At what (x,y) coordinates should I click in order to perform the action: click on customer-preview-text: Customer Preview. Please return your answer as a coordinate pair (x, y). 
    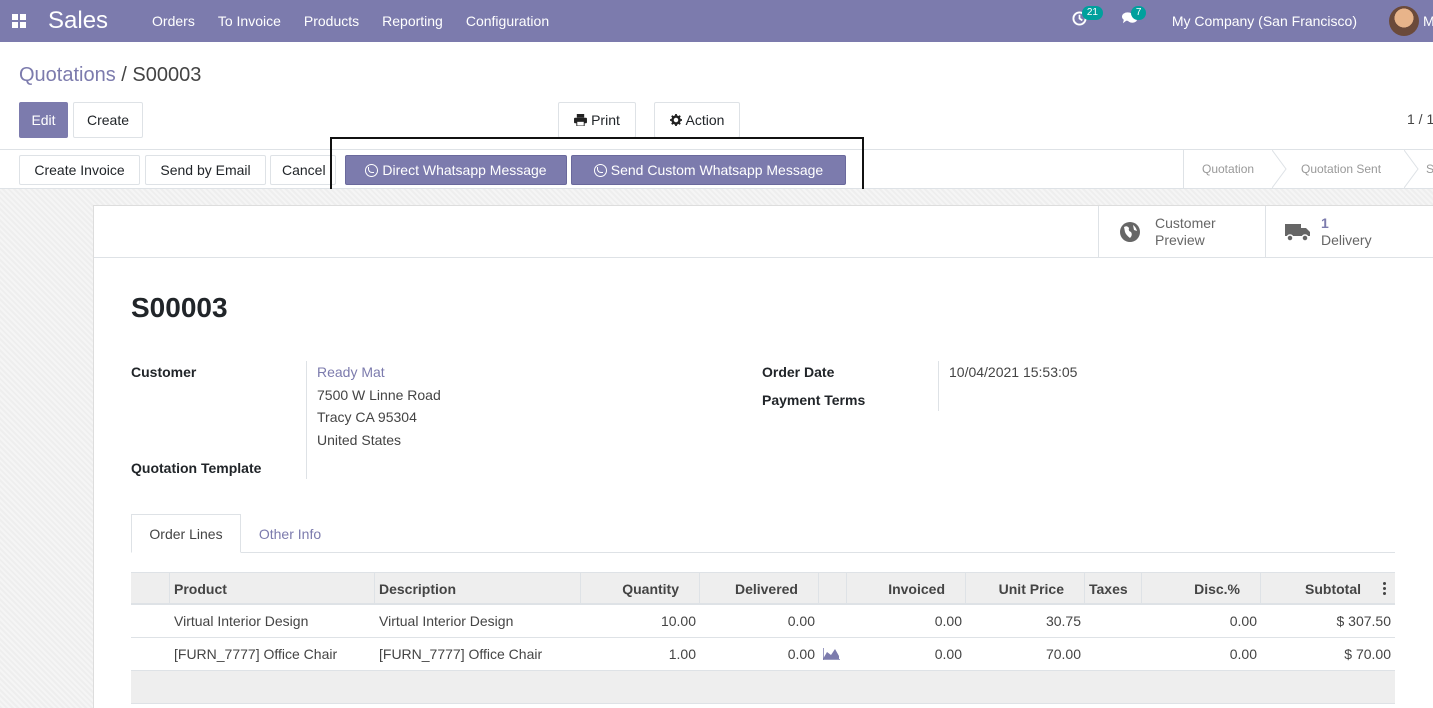
    Looking at the image, I should click on (1185, 232).